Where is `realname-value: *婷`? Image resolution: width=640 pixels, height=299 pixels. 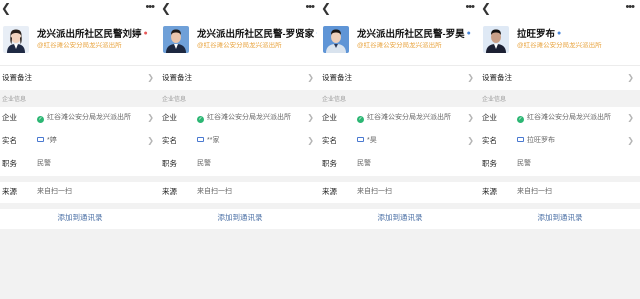 realname-value: *婷 is located at coordinates (52, 140).